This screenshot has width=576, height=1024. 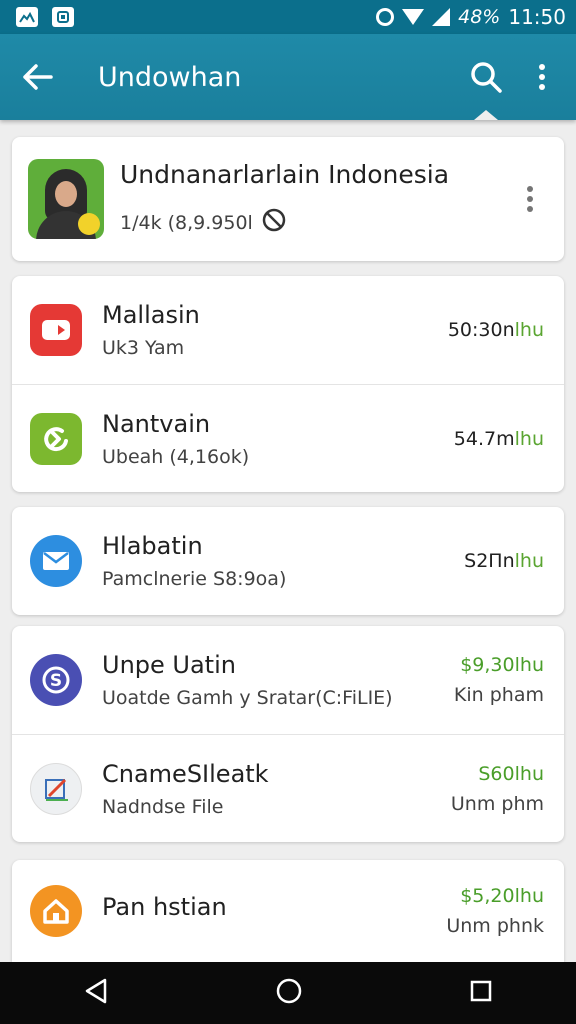 What do you see at coordinates (170, 77) in the screenshot?
I see `page-title: Undowhan` at bounding box center [170, 77].